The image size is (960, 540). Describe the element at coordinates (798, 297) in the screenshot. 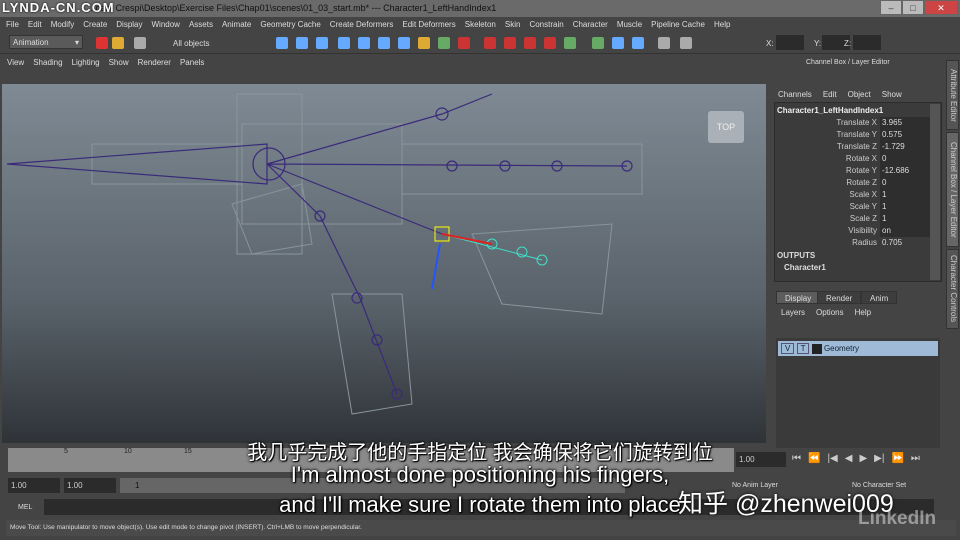

I see `tab-display: Display` at that location.